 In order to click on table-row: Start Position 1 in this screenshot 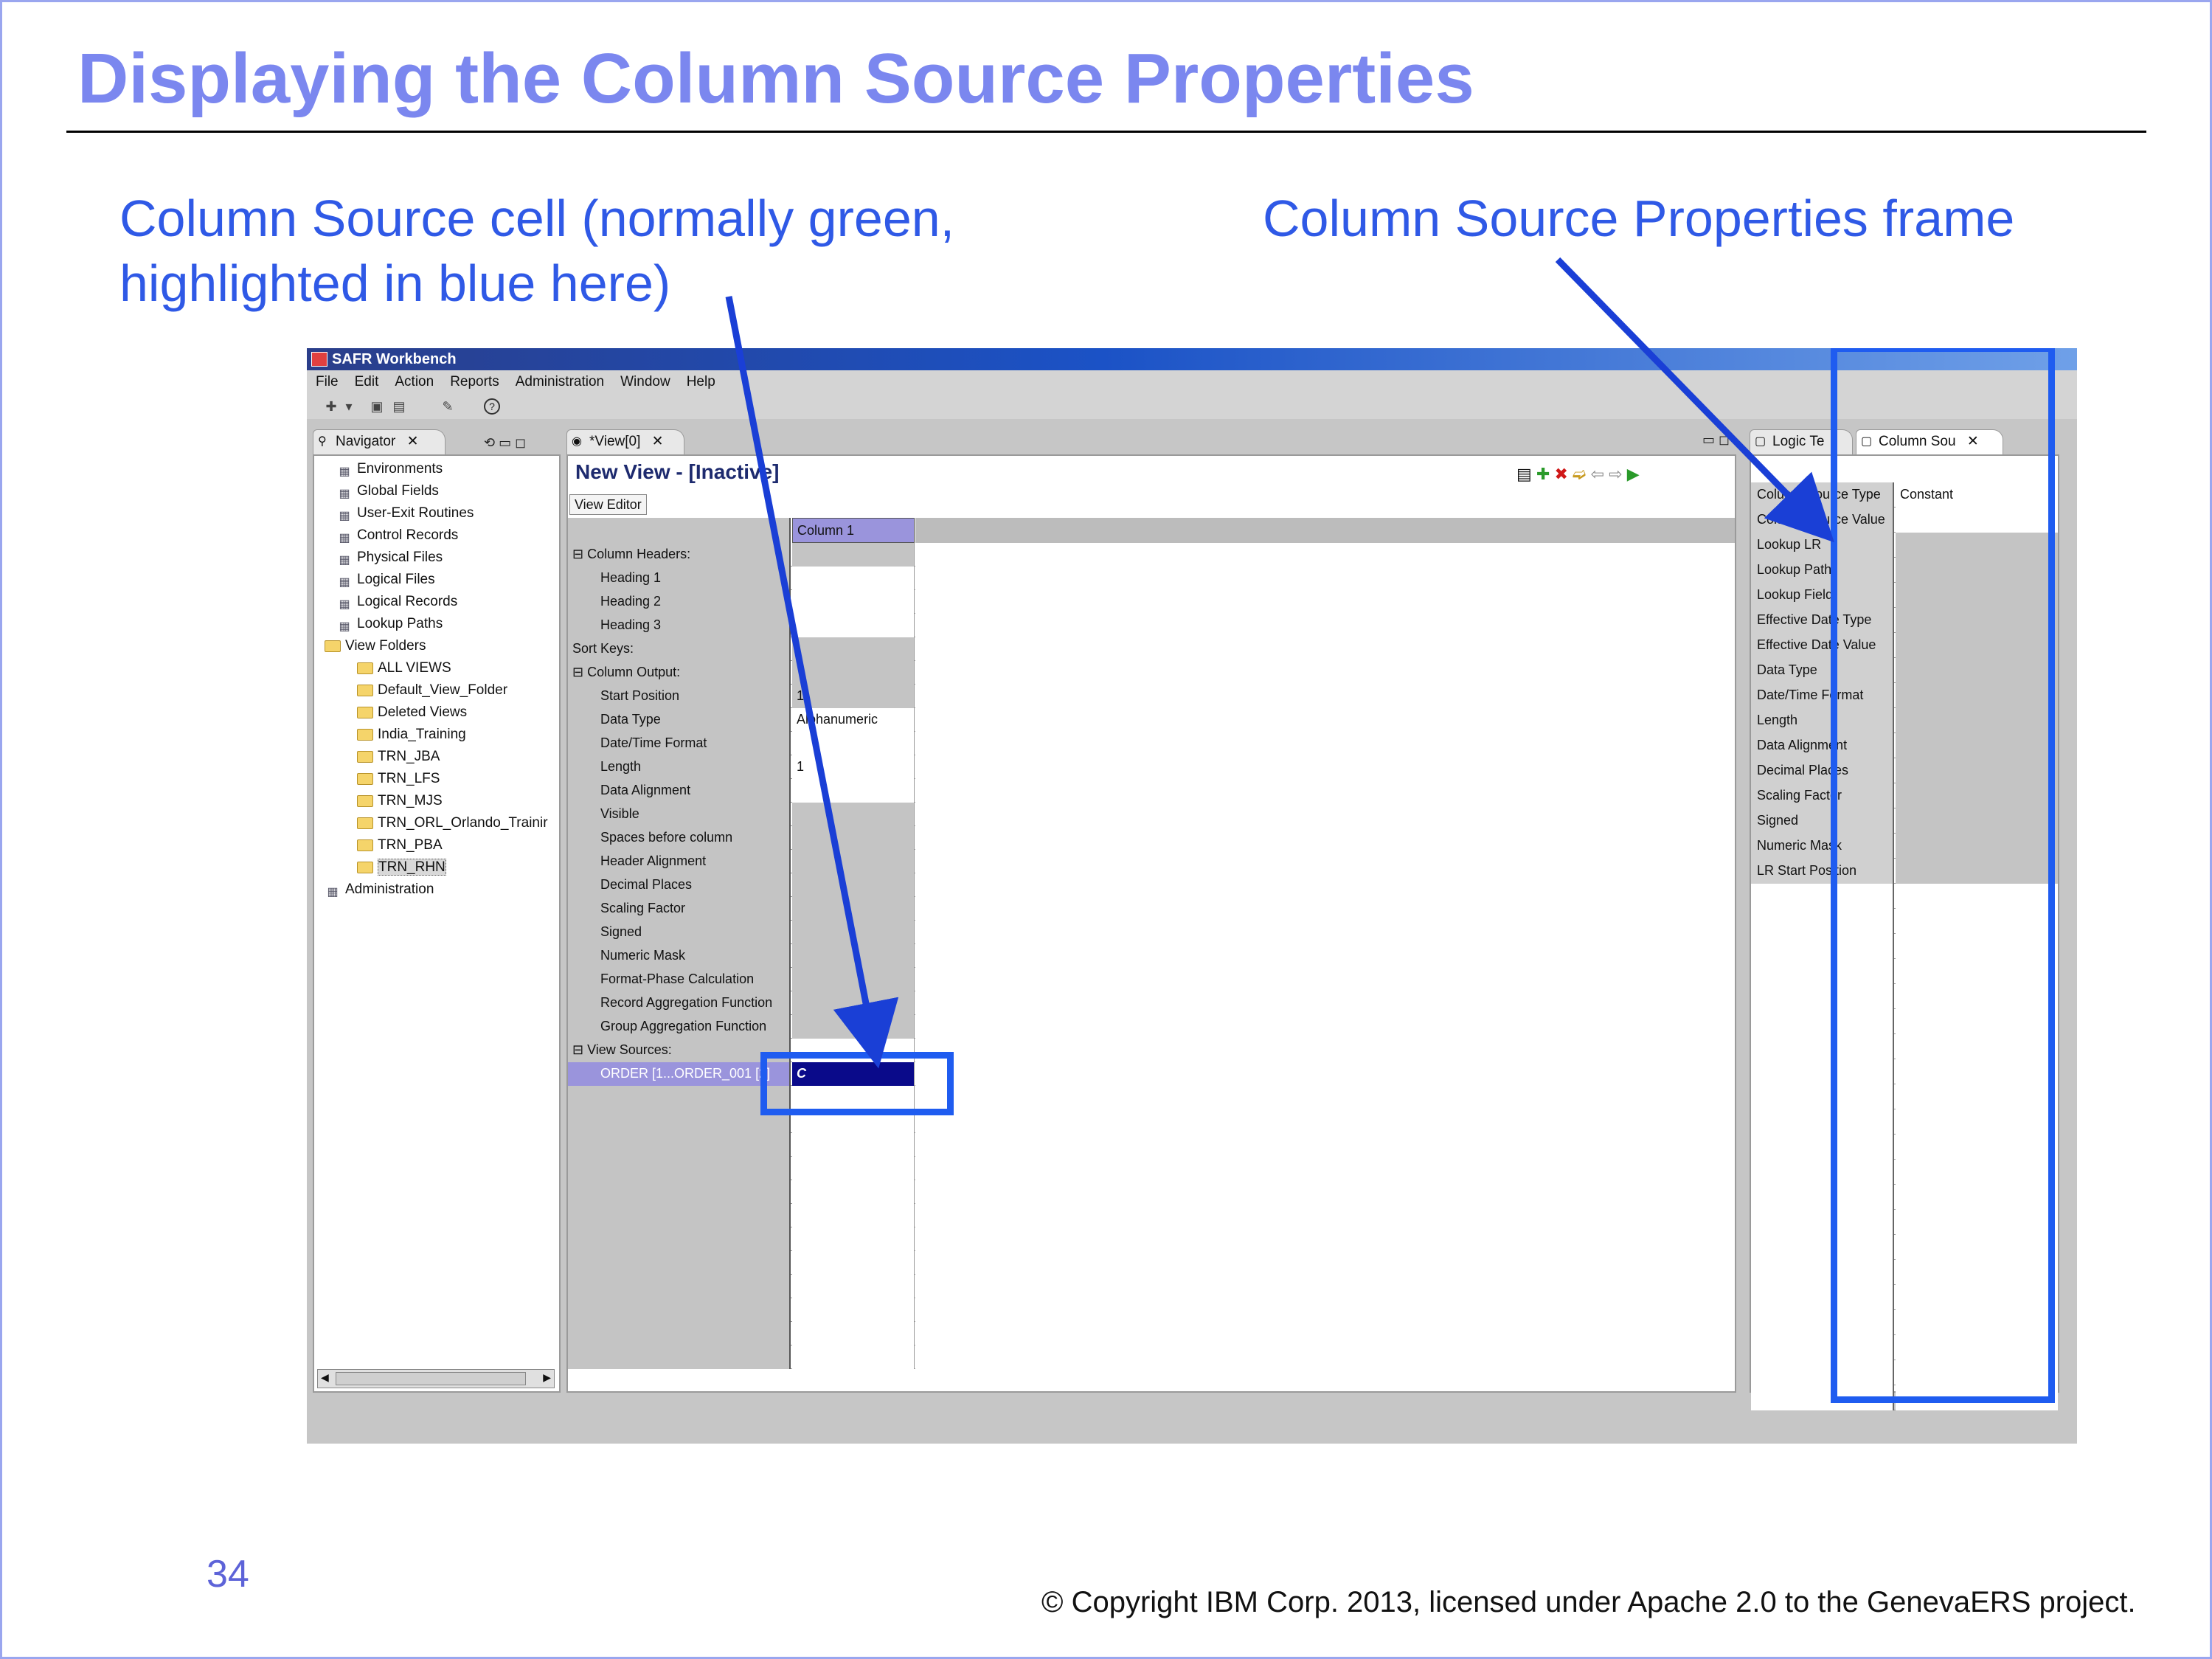, I will do `click(1152, 696)`.